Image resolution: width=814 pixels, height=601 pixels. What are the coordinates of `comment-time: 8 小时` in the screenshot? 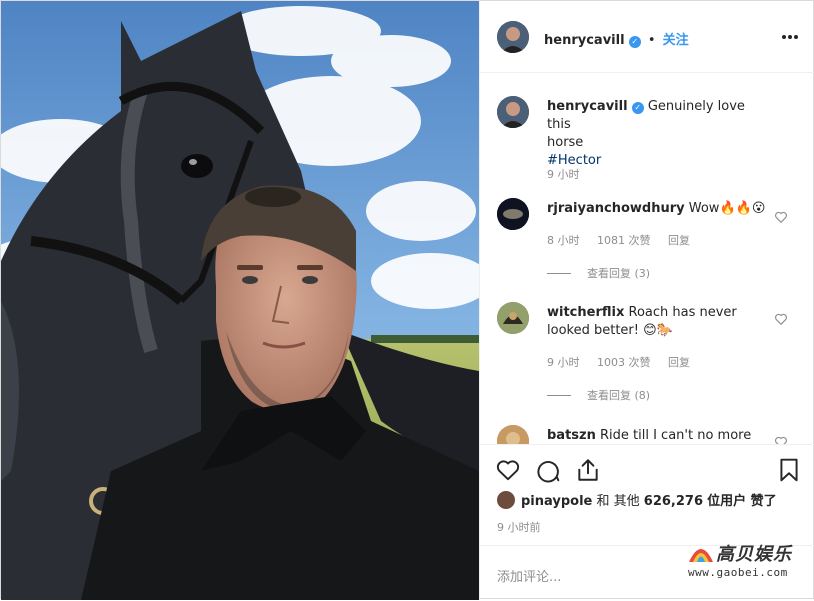 It's located at (563, 240).